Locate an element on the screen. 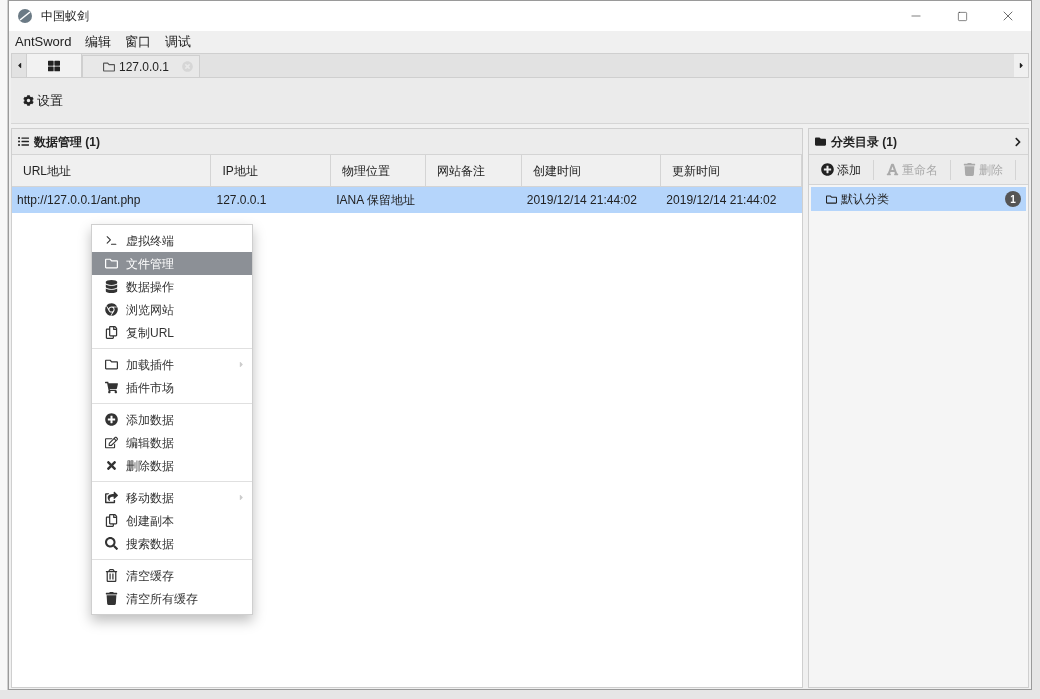 The height and width of the screenshot is (699, 1040). context-menu-item: 浏览网站 is located at coordinates (172, 309).